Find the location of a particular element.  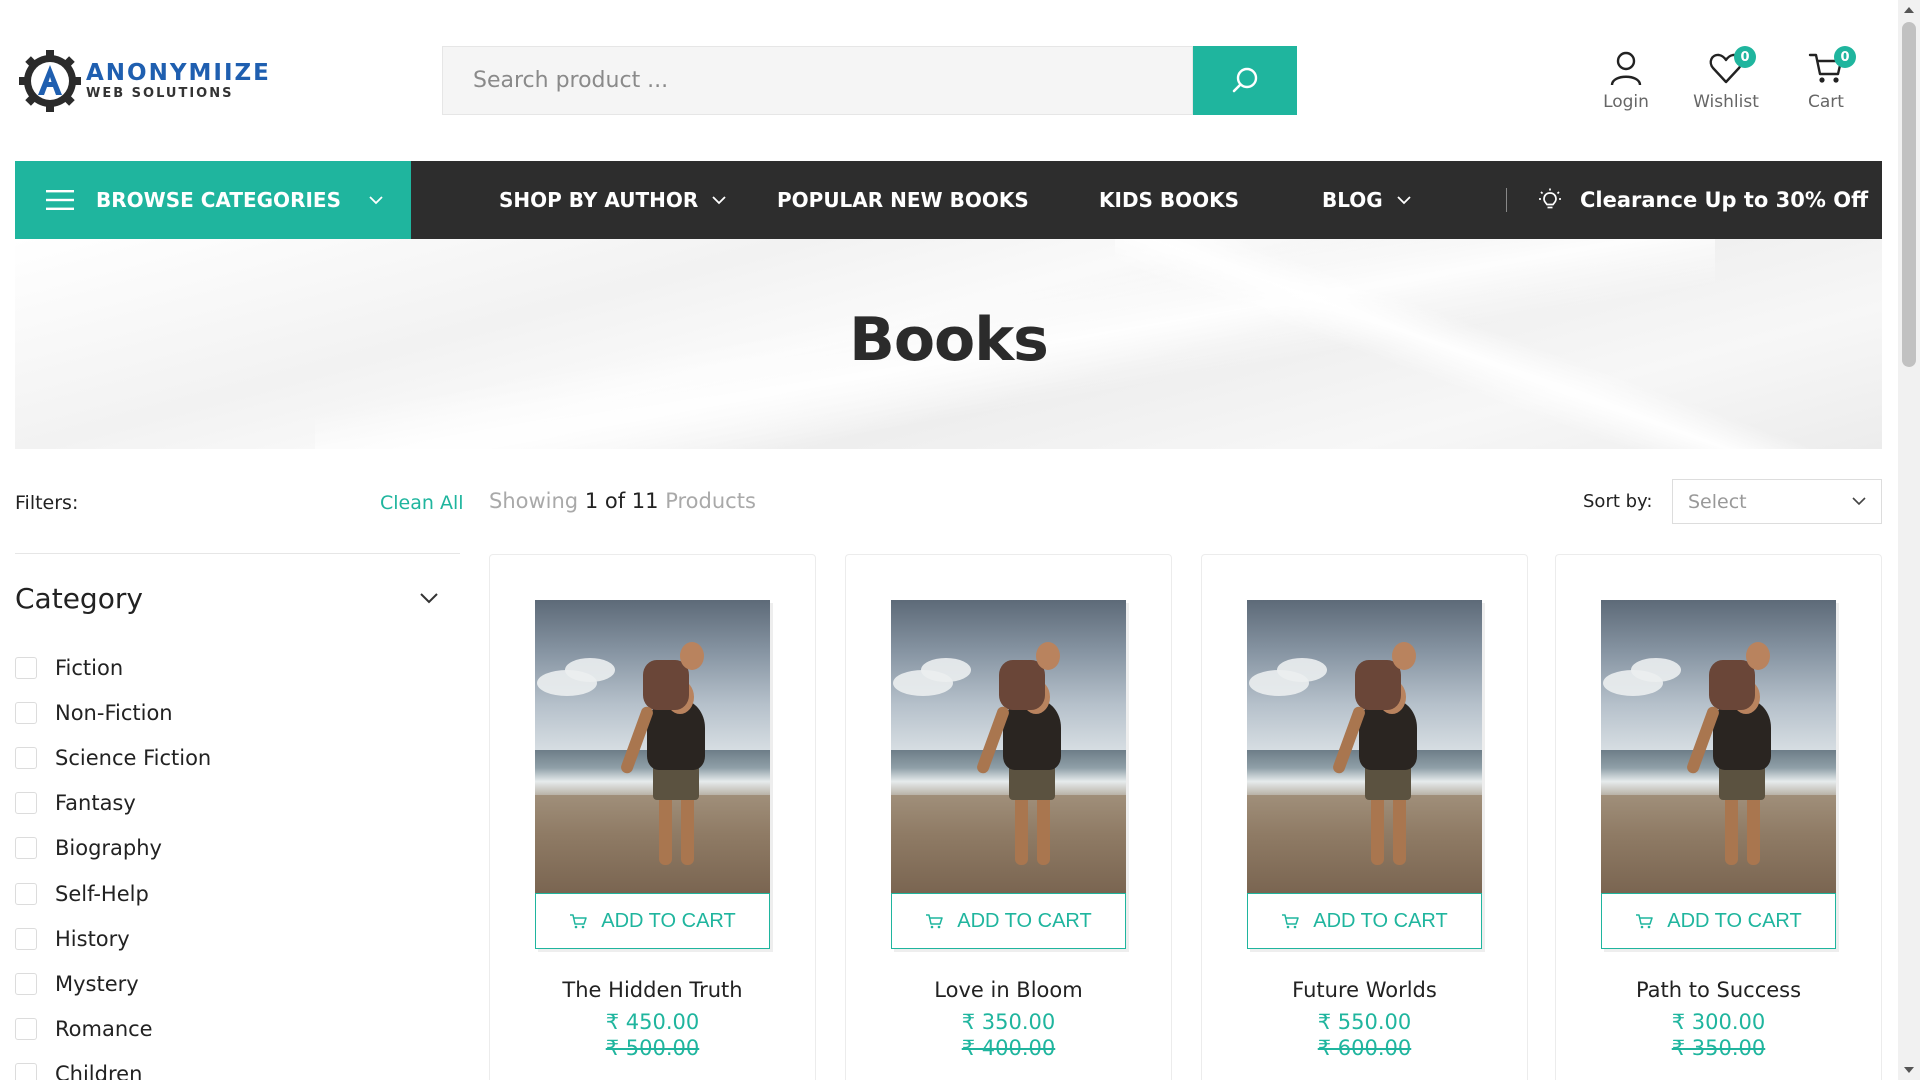

nav-kids-books-label: KIDS BOOKS is located at coordinates (1169, 200).